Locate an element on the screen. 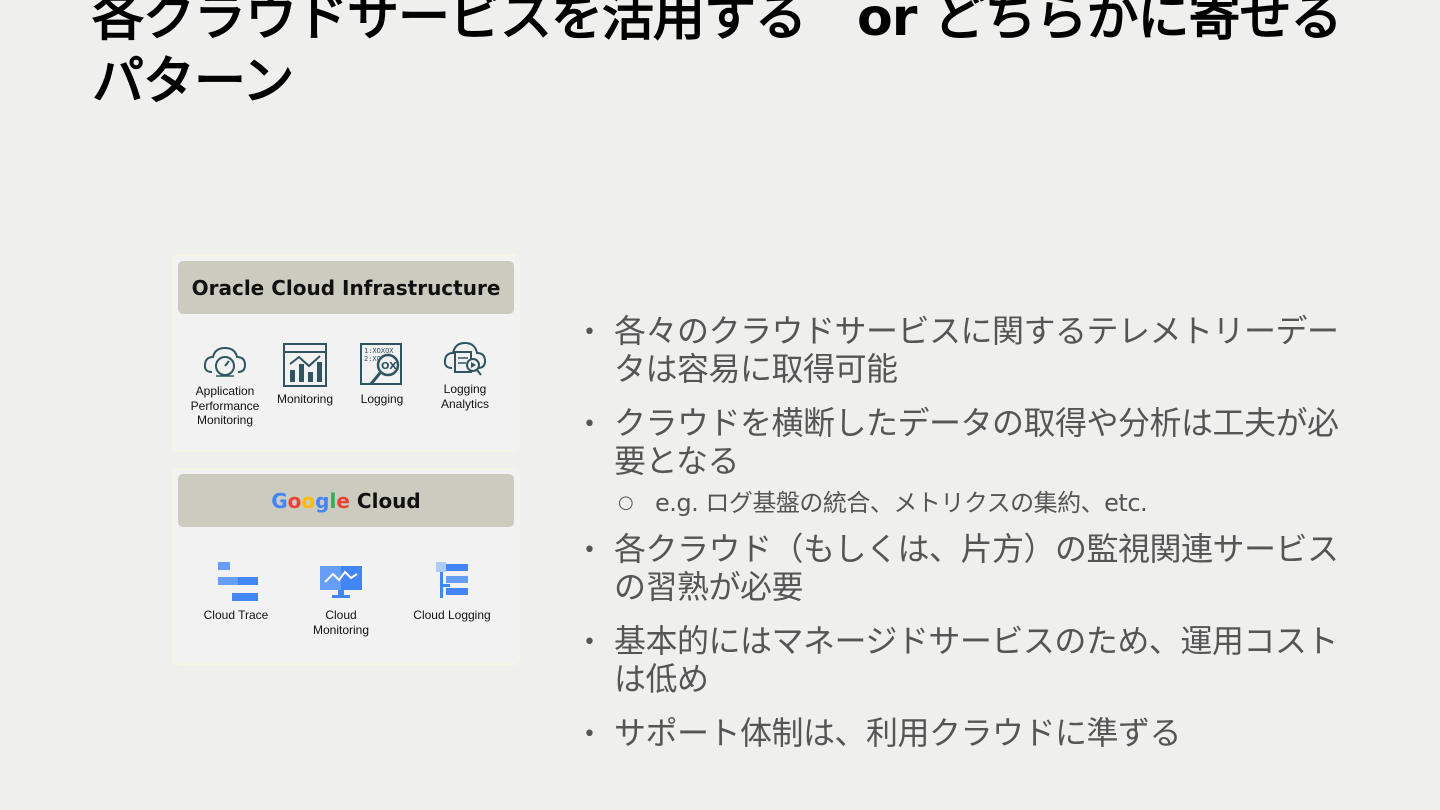 This screenshot has width=1440, height=810. gcp-service-cloud-logging: Cloud Logging is located at coordinates (452, 591).